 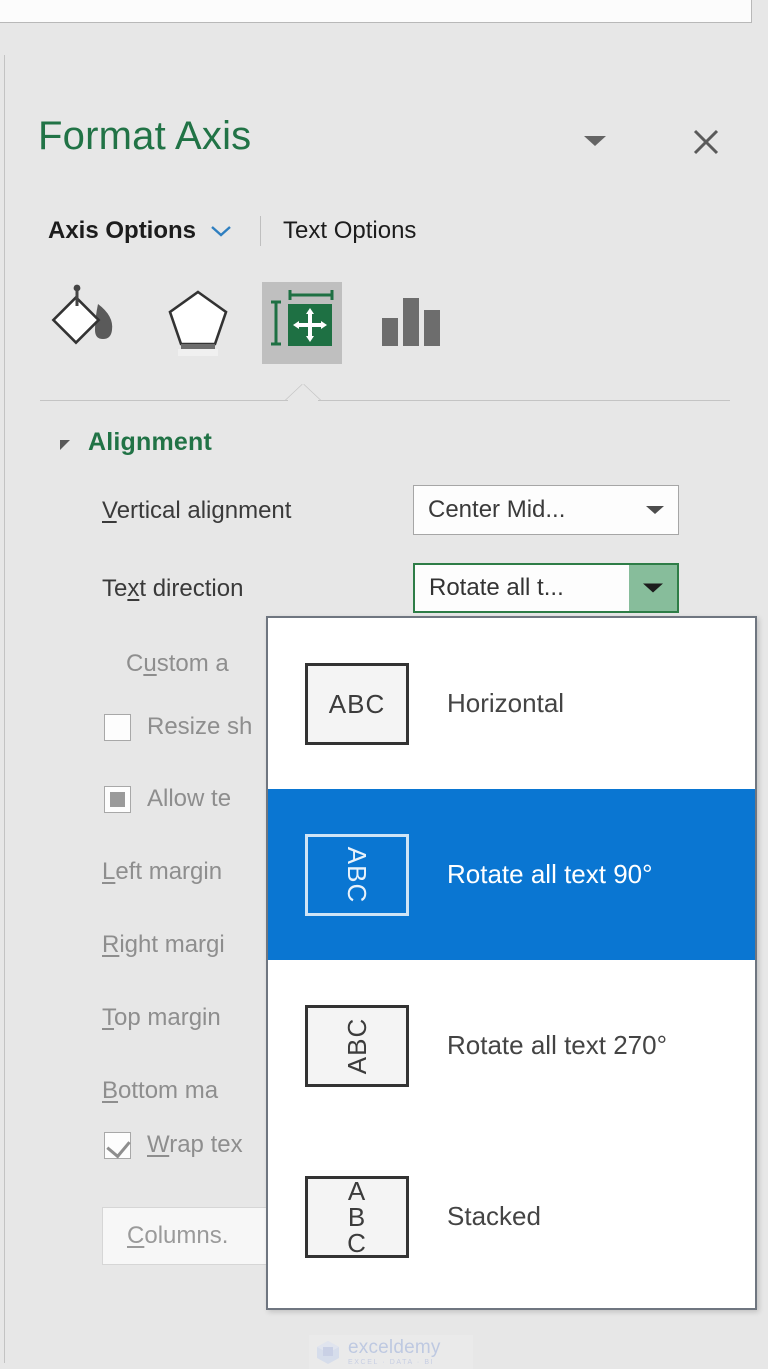 What do you see at coordinates (135, 663) in the screenshot?
I see `custom-angle-a: C` at bounding box center [135, 663].